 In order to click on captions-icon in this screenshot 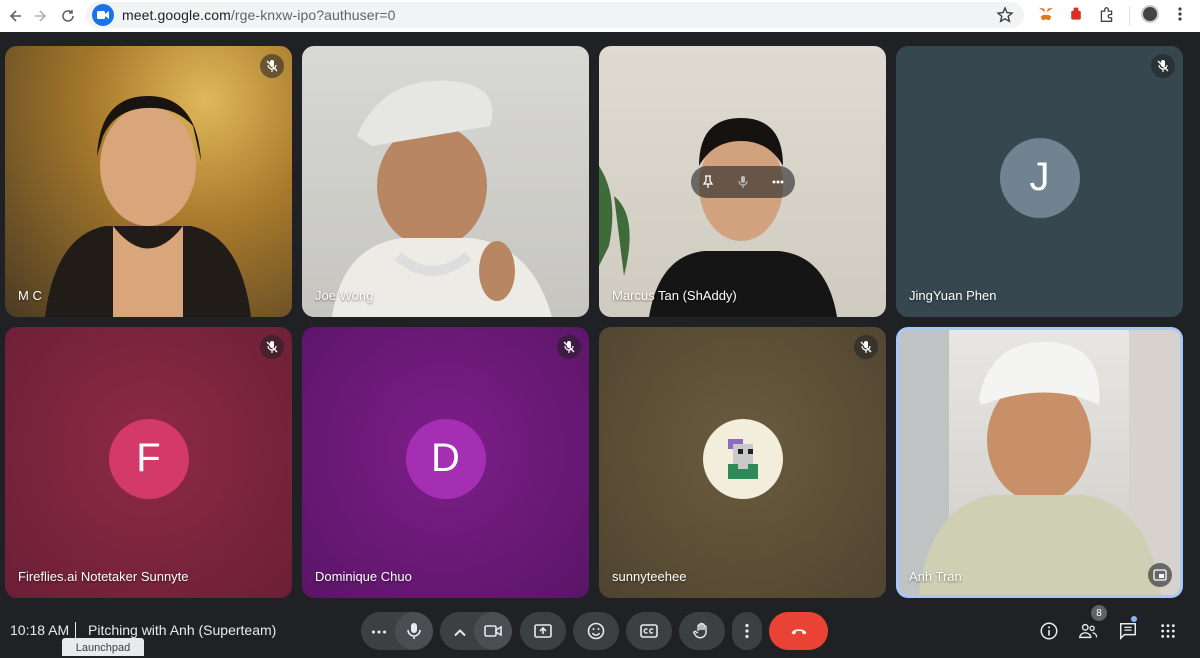, I will do `click(649, 631)`.